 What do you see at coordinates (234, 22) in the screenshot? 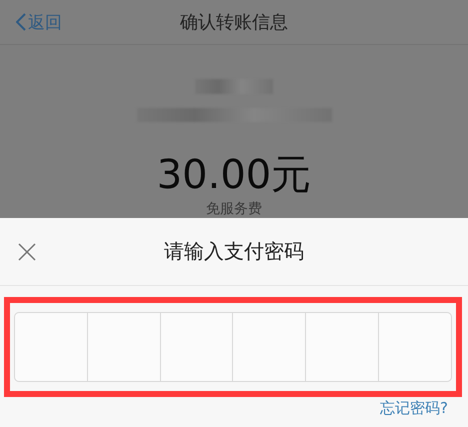
I see `page-title: 确认转账信息` at bounding box center [234, 22].